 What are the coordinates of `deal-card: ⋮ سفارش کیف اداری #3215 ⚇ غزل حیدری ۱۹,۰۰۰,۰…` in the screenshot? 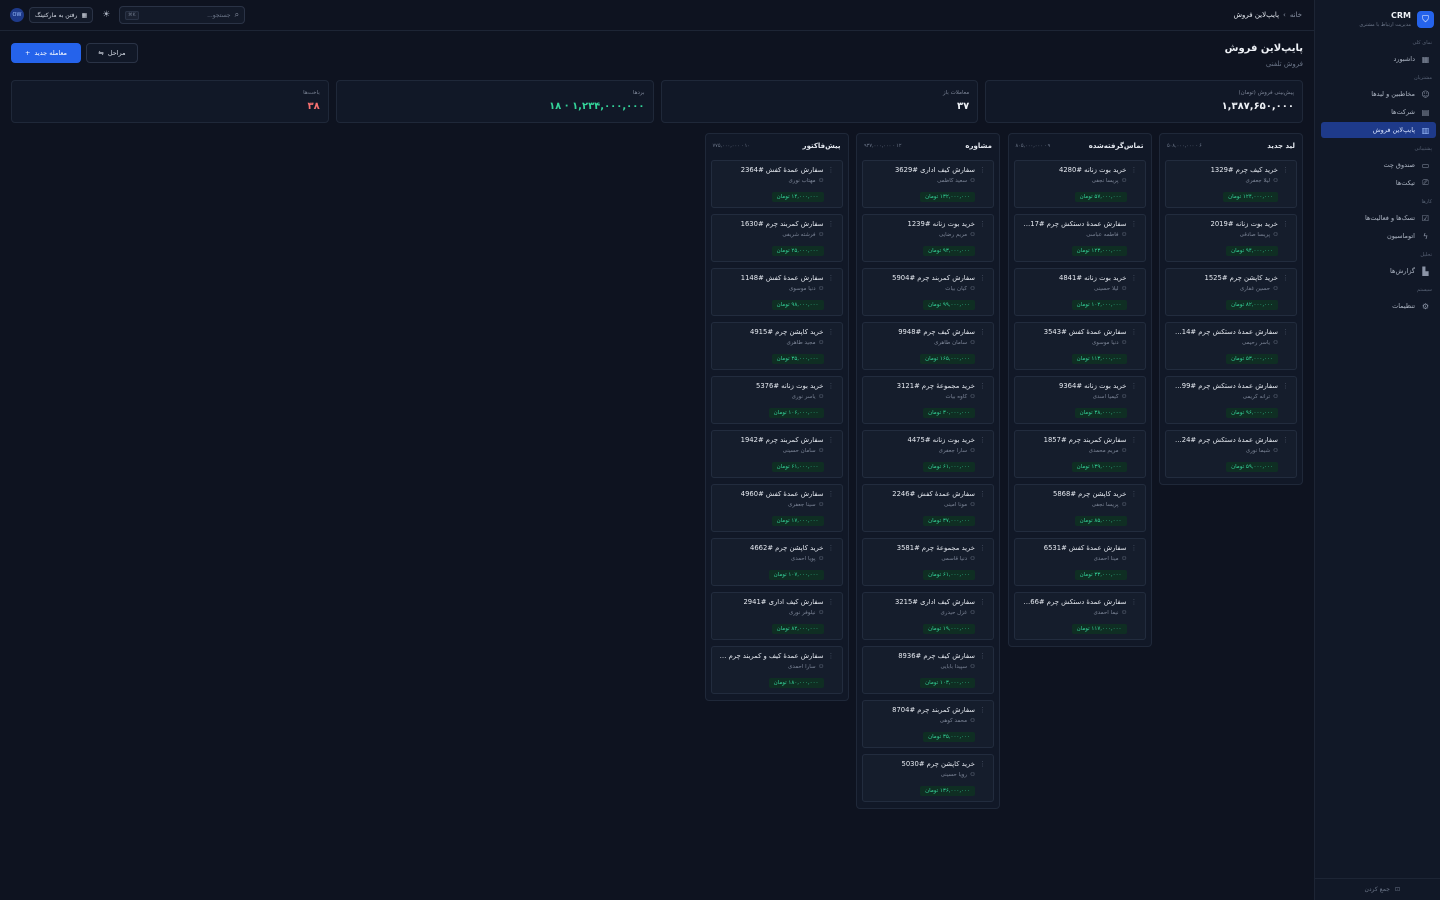 It's located at (928, 616).